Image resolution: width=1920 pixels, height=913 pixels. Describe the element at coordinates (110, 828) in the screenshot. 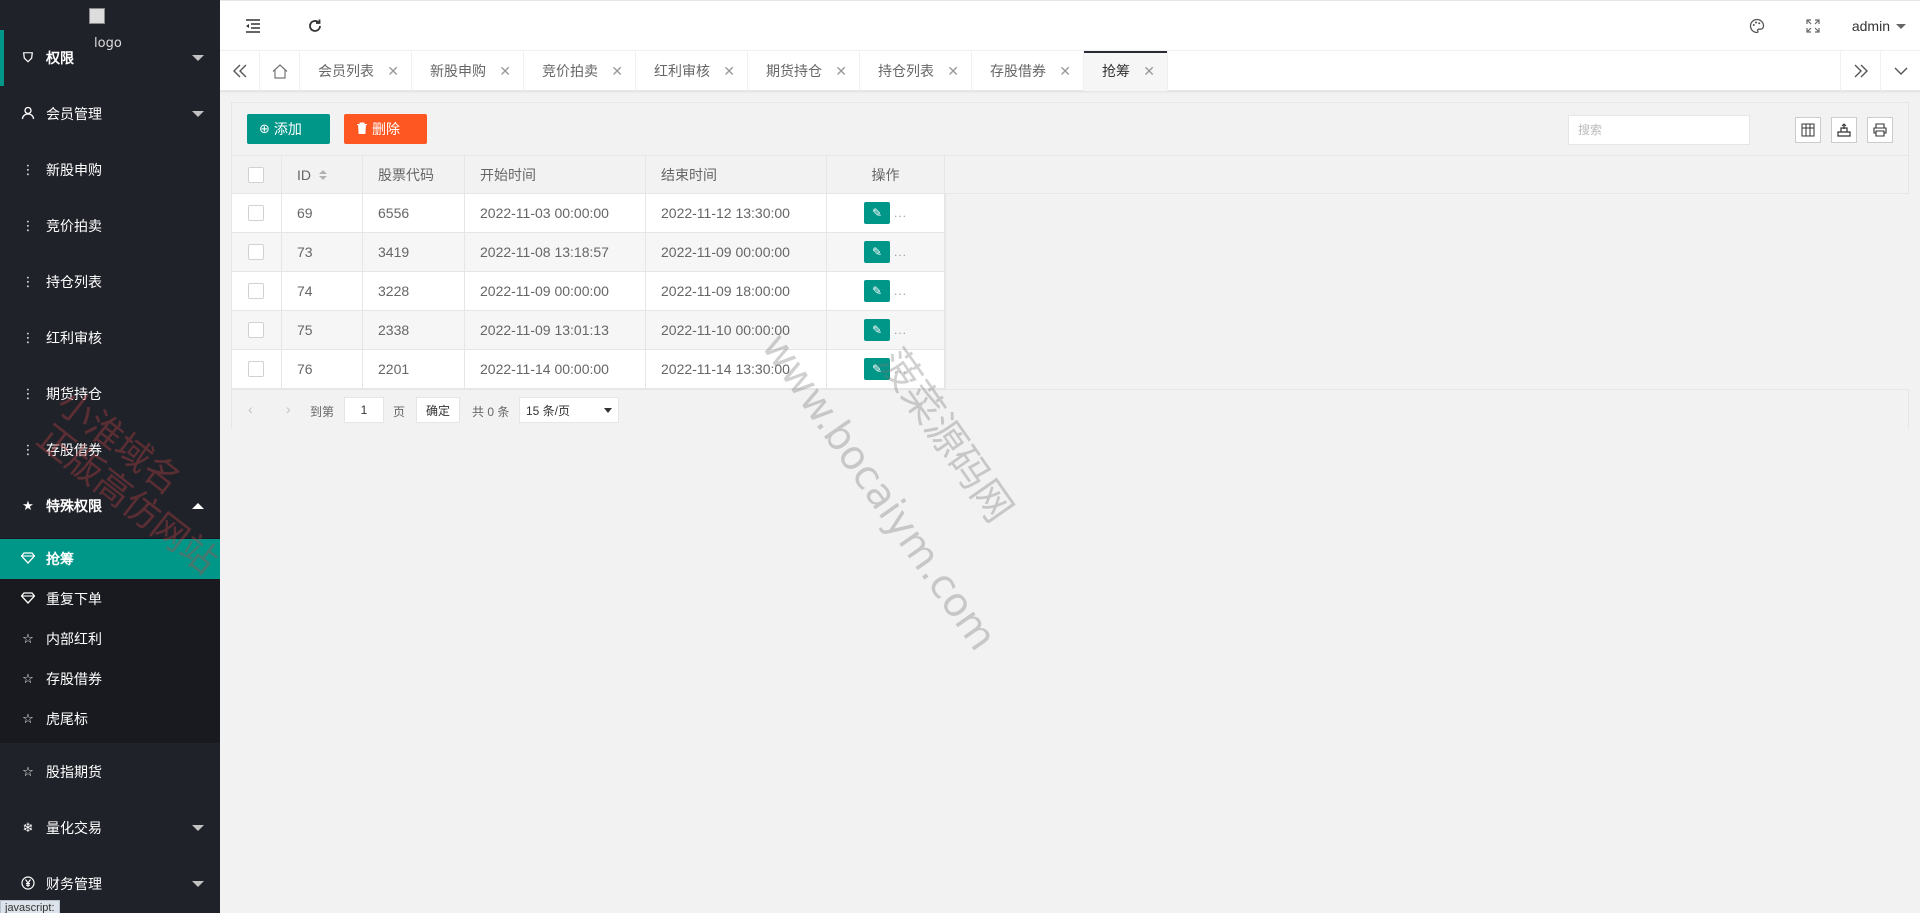

I see `sidebar-item-quant-trading: ❄ 量化交易` at that location.